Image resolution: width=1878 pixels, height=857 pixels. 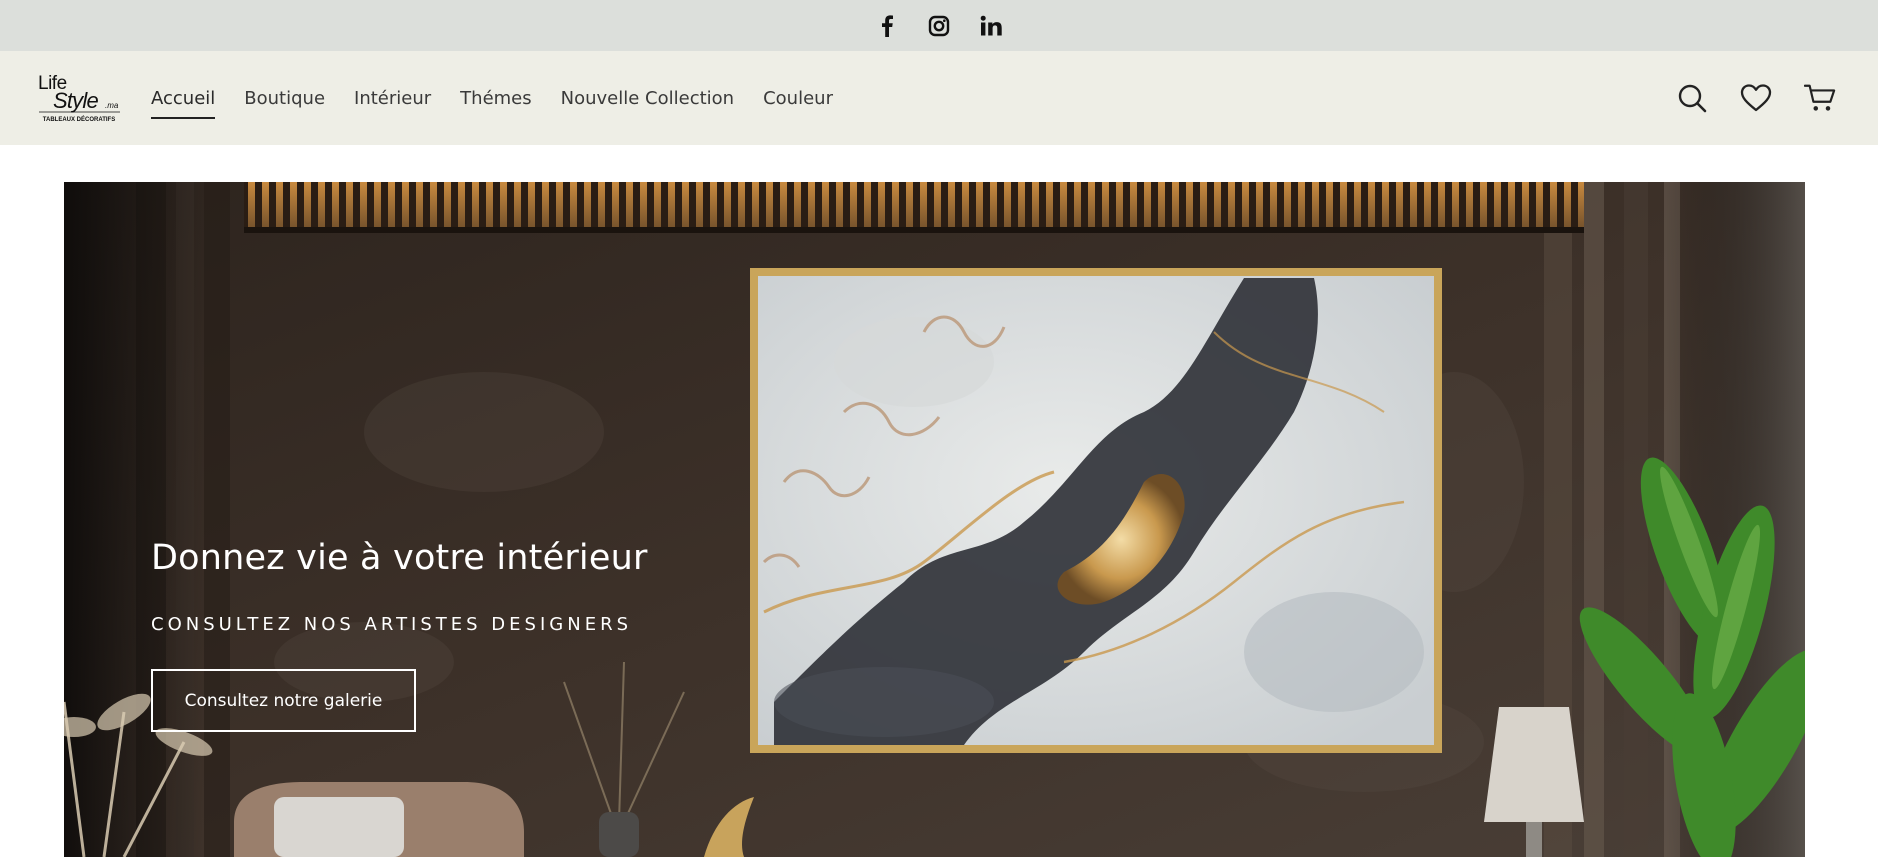 I want to click on svg-text: Style, so click(x=75, y=100).